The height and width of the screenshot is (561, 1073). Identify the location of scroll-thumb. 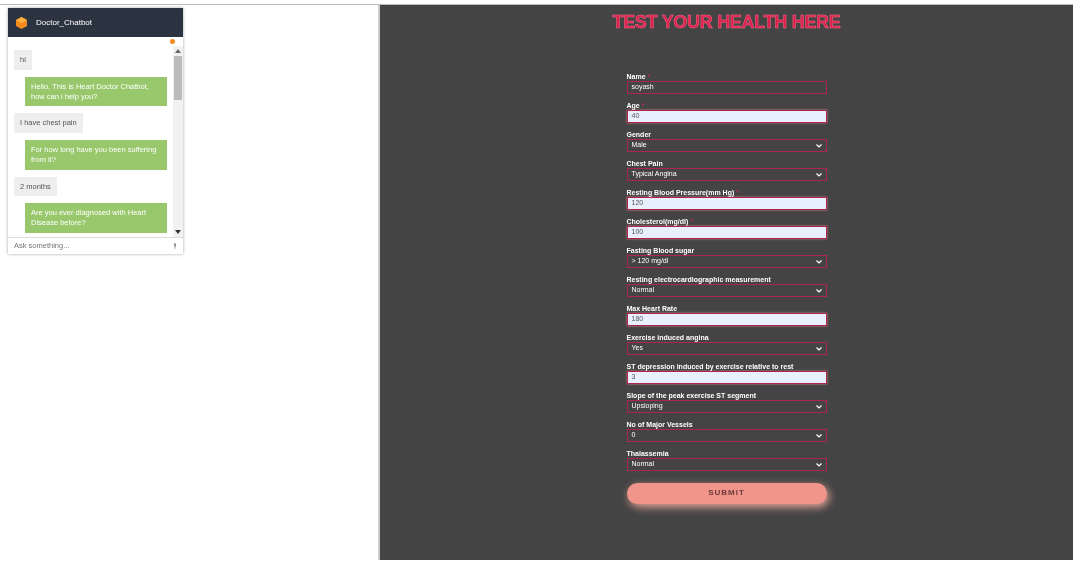
(178, 78).